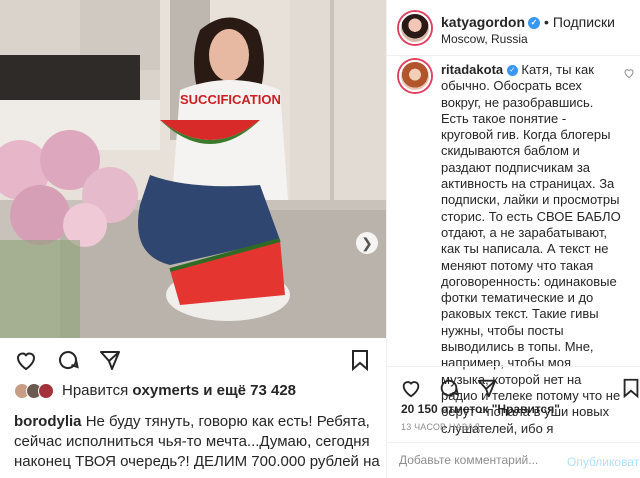  What do you see at coordinates (483, 22) in the screenshot?
I see `author-username: katyagordon` at bounding box center [483, 22].